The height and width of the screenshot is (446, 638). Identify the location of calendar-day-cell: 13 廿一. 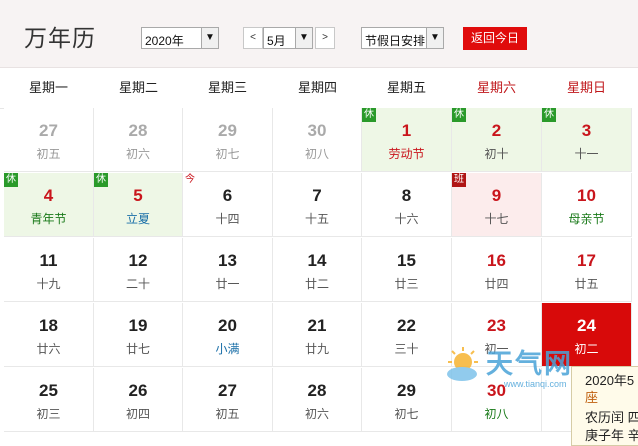
(228, 270).